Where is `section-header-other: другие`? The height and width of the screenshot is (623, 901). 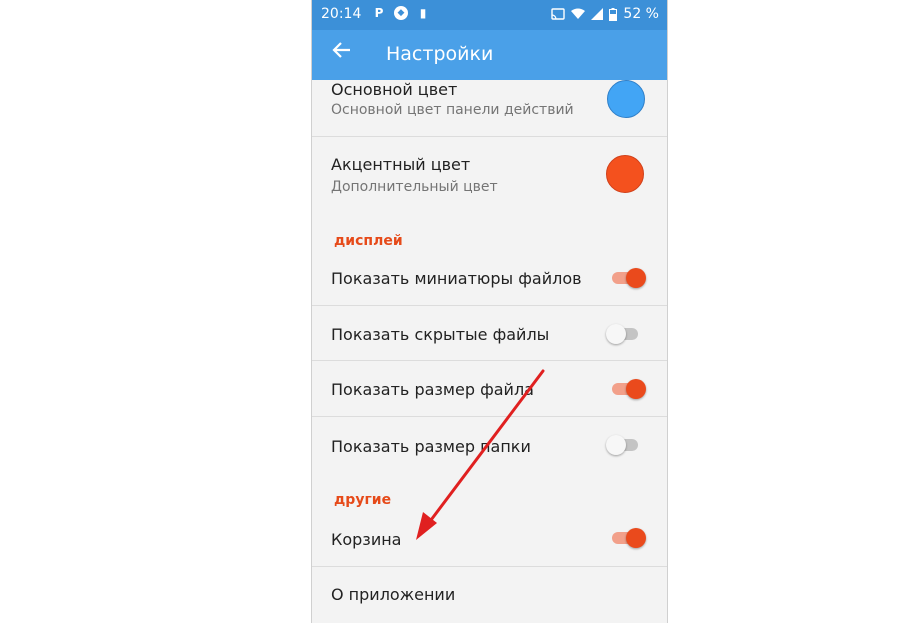
section-header-other: другие is located at coordinates (363, 500).